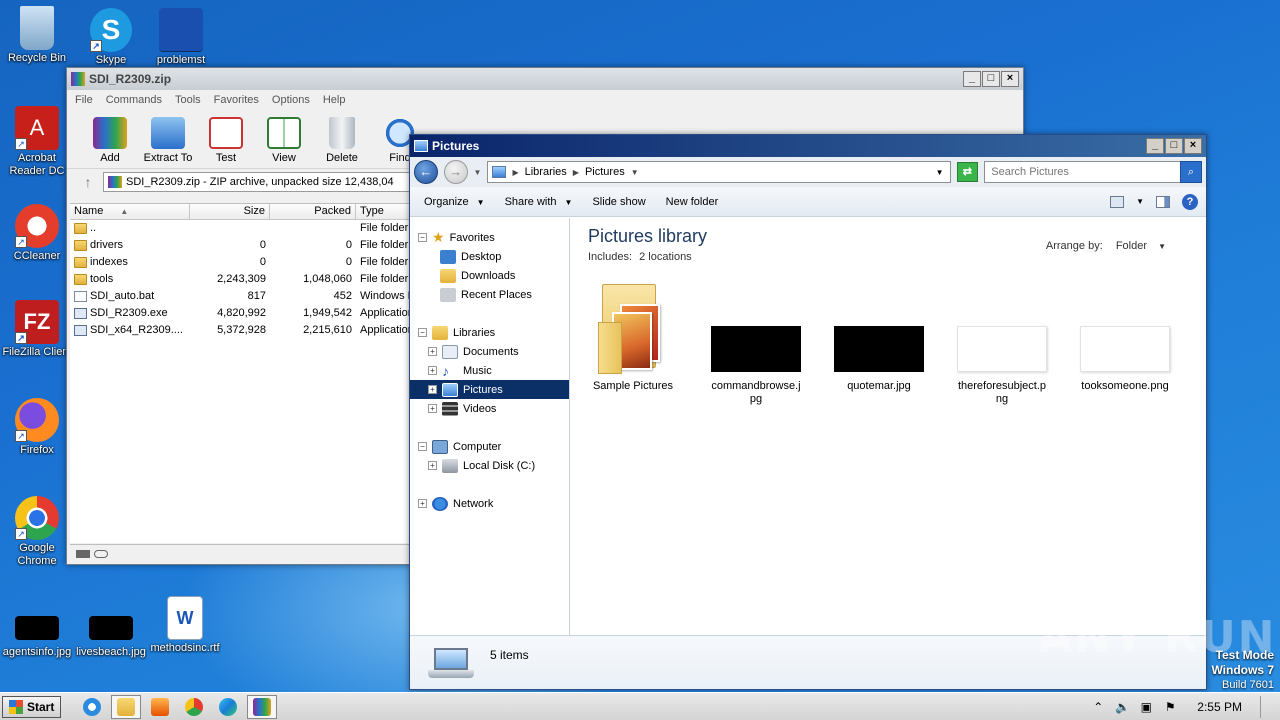 The image size is (1280, 720). What do you see at coordinates (489, 332) in the screenshot?
I see `nav-libraries: − Libraries` at bounding box center [489, 332].